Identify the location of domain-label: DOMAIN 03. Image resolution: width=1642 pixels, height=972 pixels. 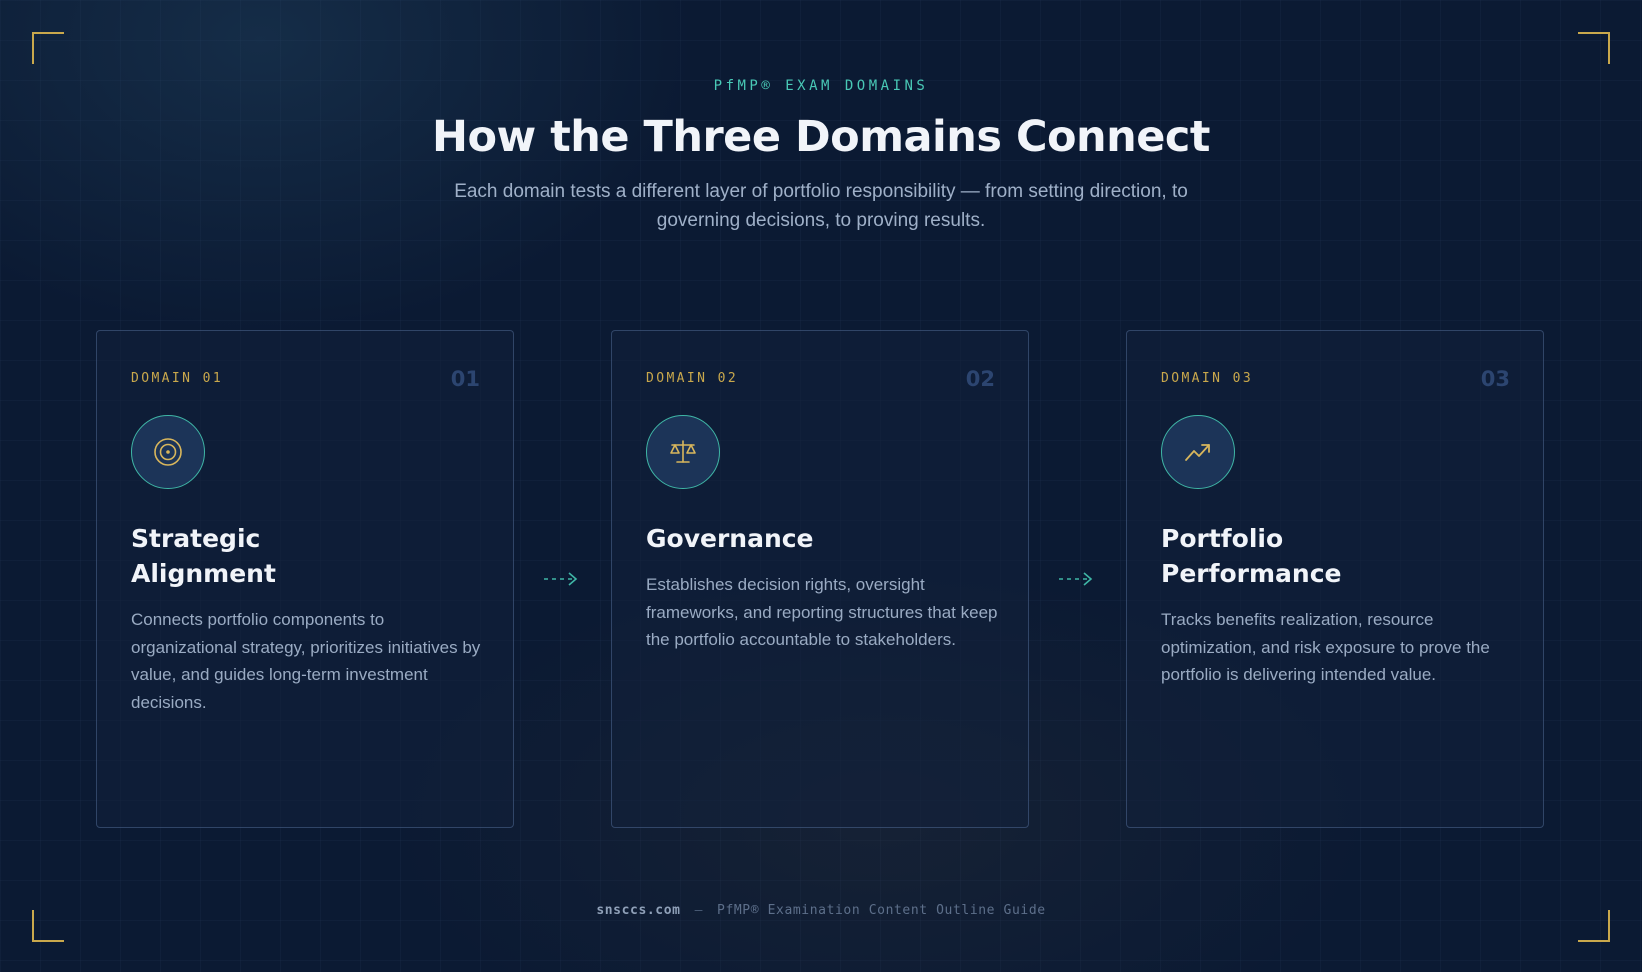
(1207, 378).